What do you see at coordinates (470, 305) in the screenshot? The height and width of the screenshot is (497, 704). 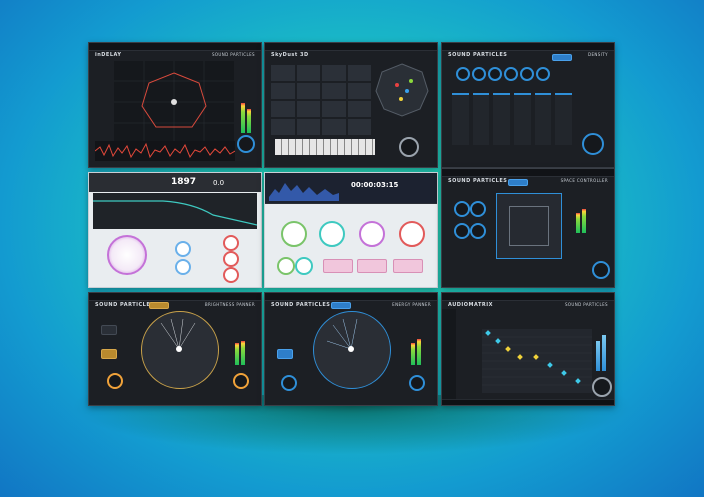 I see `brand-title: AUDIOMATRIX` at bounding box center [470, 305].